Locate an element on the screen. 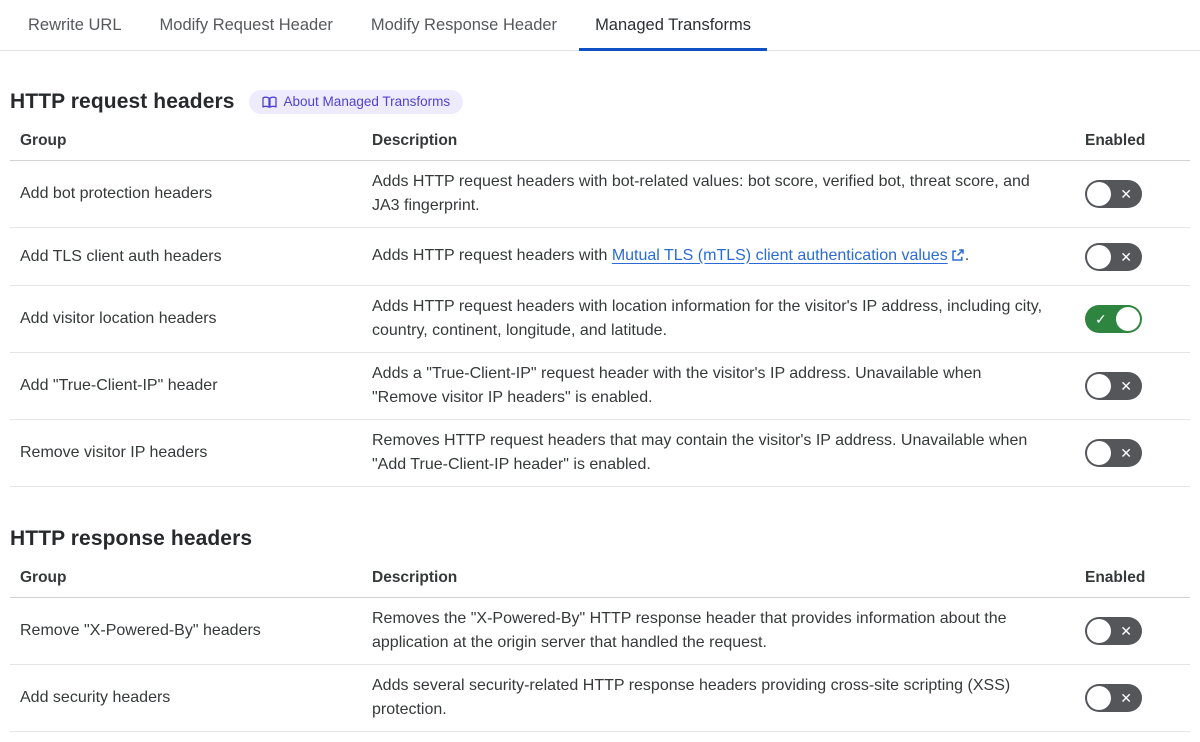 Image resolution: width=1200 pixels, height=742 pixels. about-badge-label: About Managed Transforms is located at coordinates (367, 102).